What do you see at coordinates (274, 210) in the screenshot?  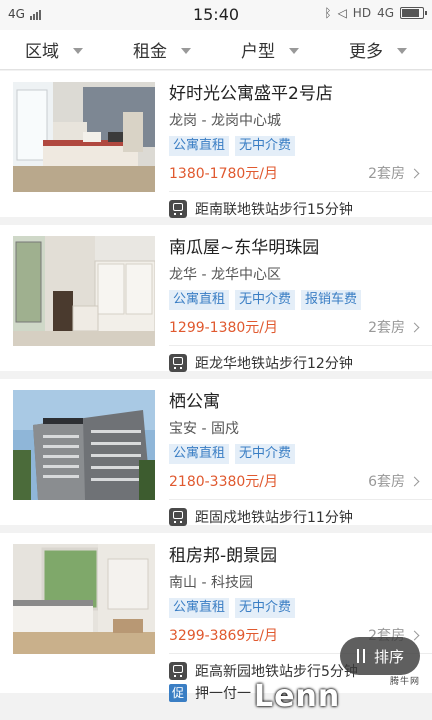 I see `metro-text: 距南联地铁站步行15分钟` at bounding box center [274, 210].